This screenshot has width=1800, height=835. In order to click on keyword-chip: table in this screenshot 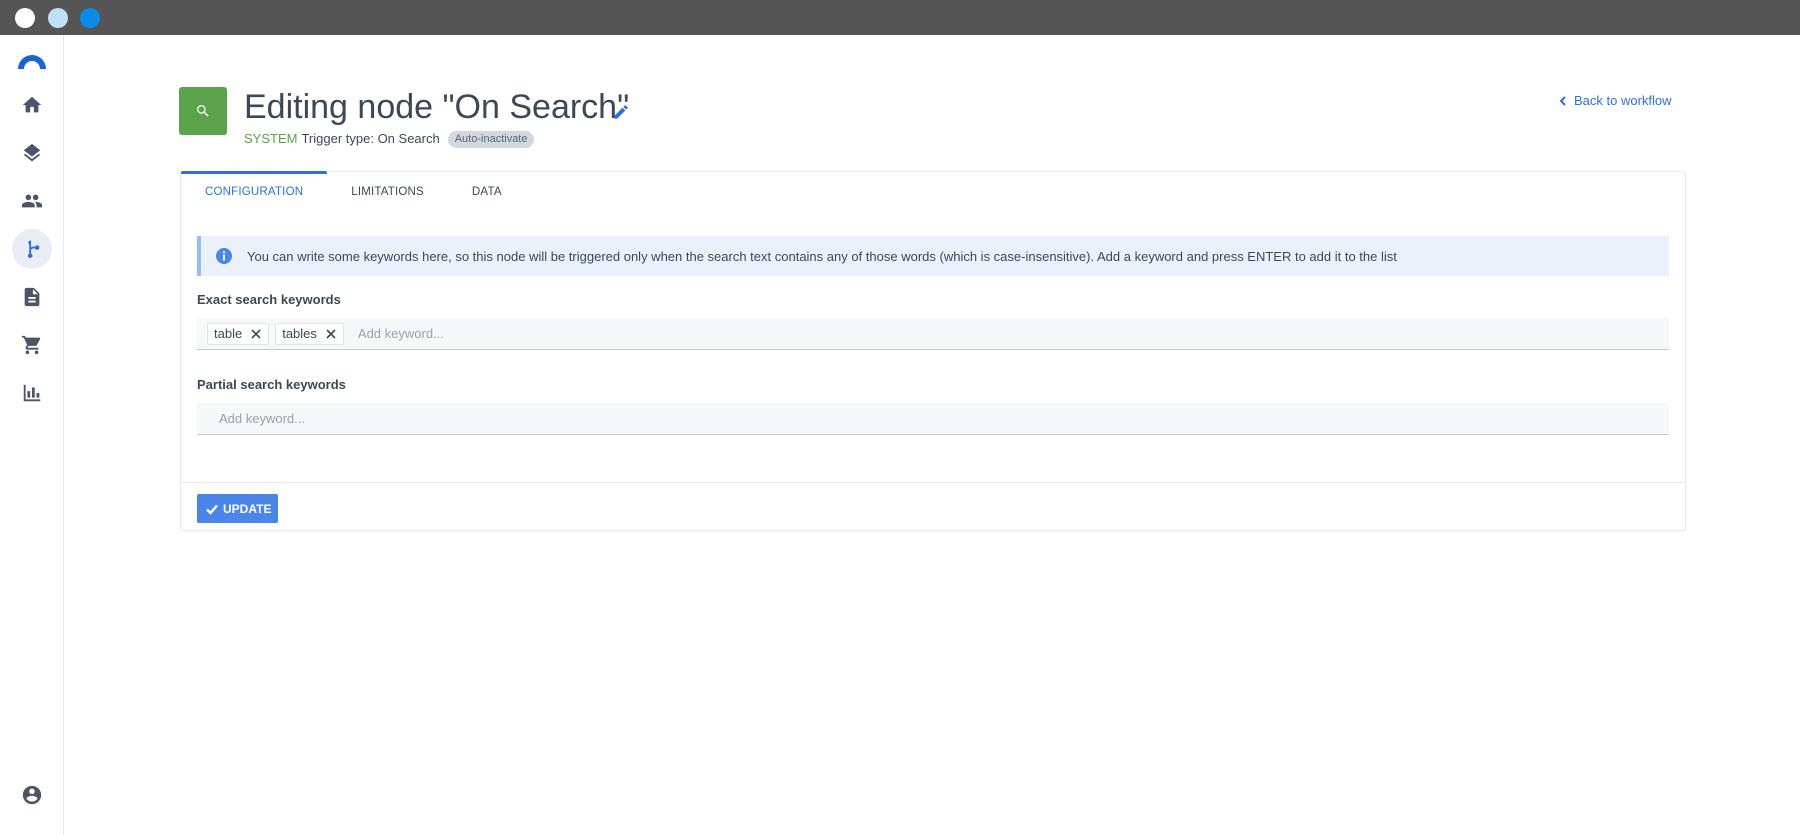, I will do `click(238, 333)`.